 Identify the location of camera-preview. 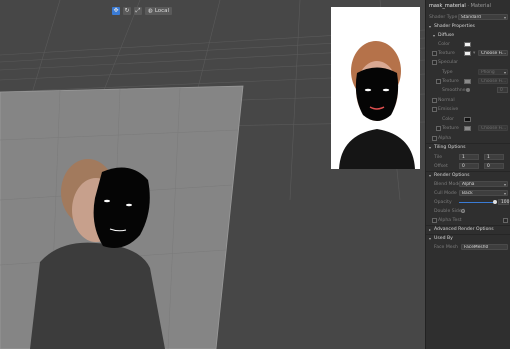
(375, 88).